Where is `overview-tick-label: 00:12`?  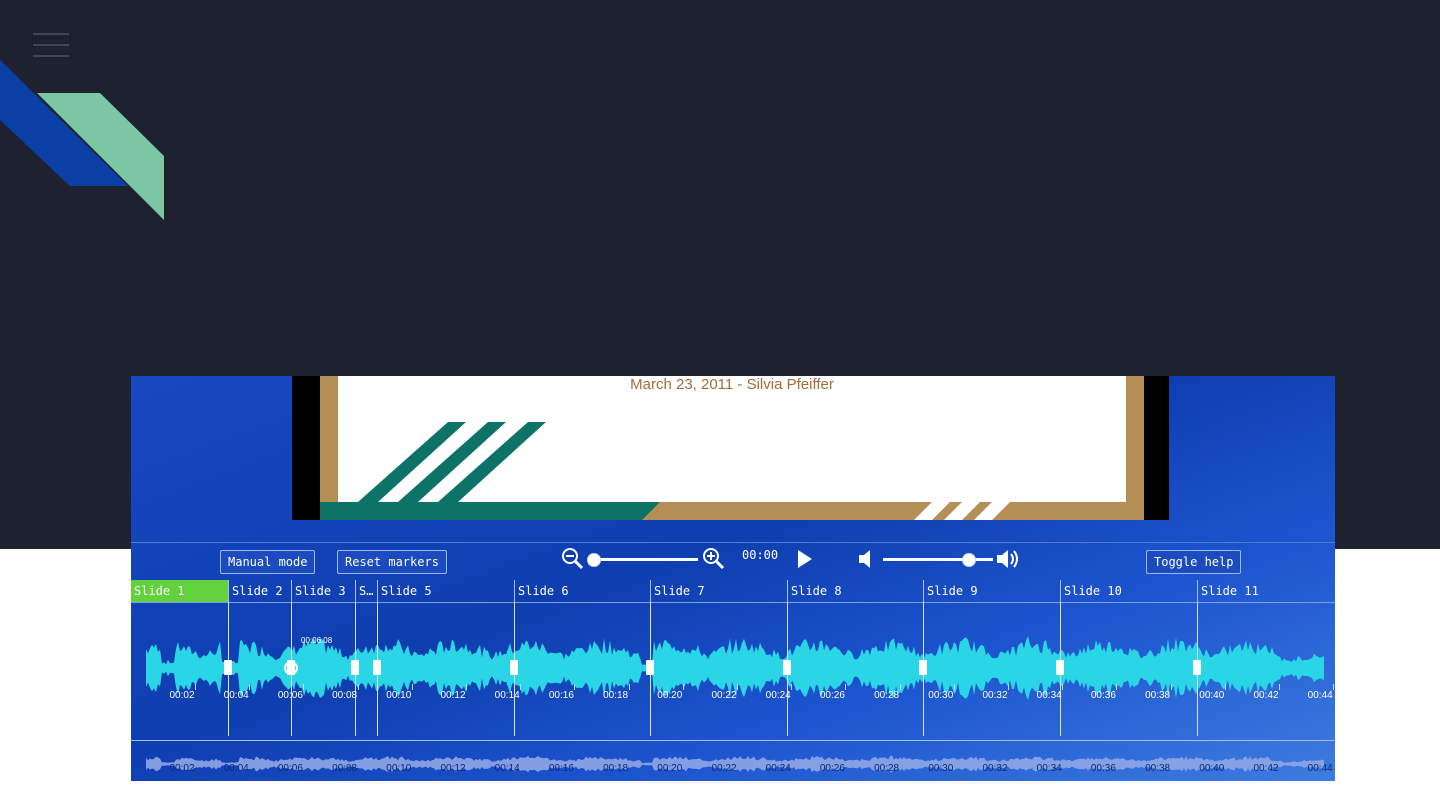 overview-tick-label: 00:12 is located at coordinates (453, 768).